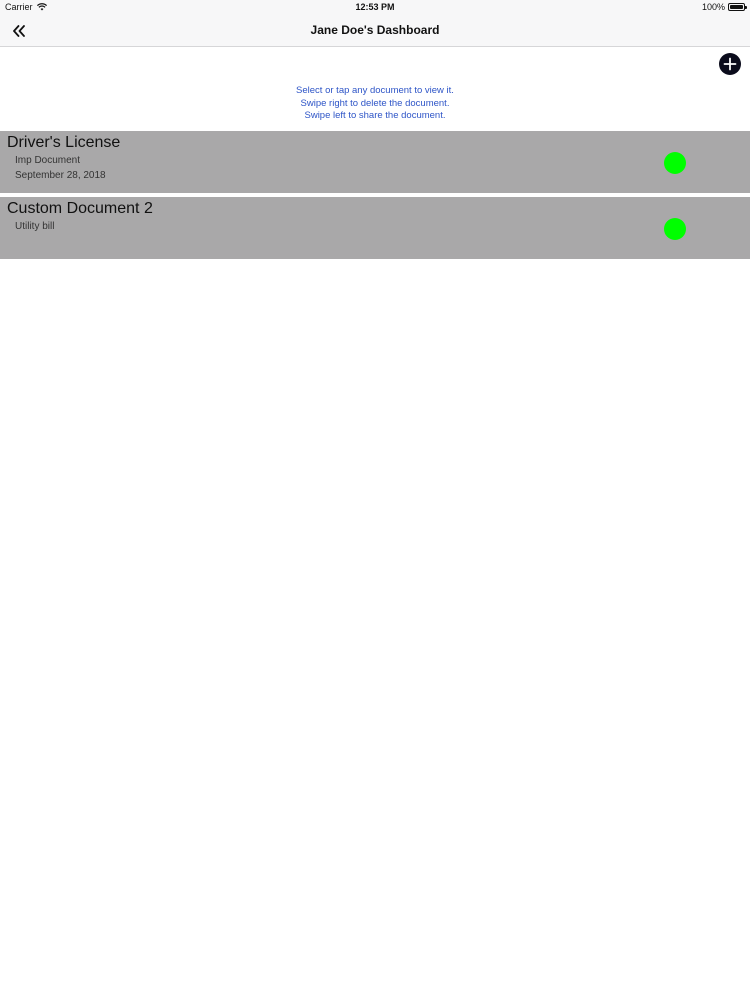 This screenshot has width=750, height=1000. Describe the element at coordinates (713, 7) in the screenshot. I see `battery-percent: 100%` at that location.